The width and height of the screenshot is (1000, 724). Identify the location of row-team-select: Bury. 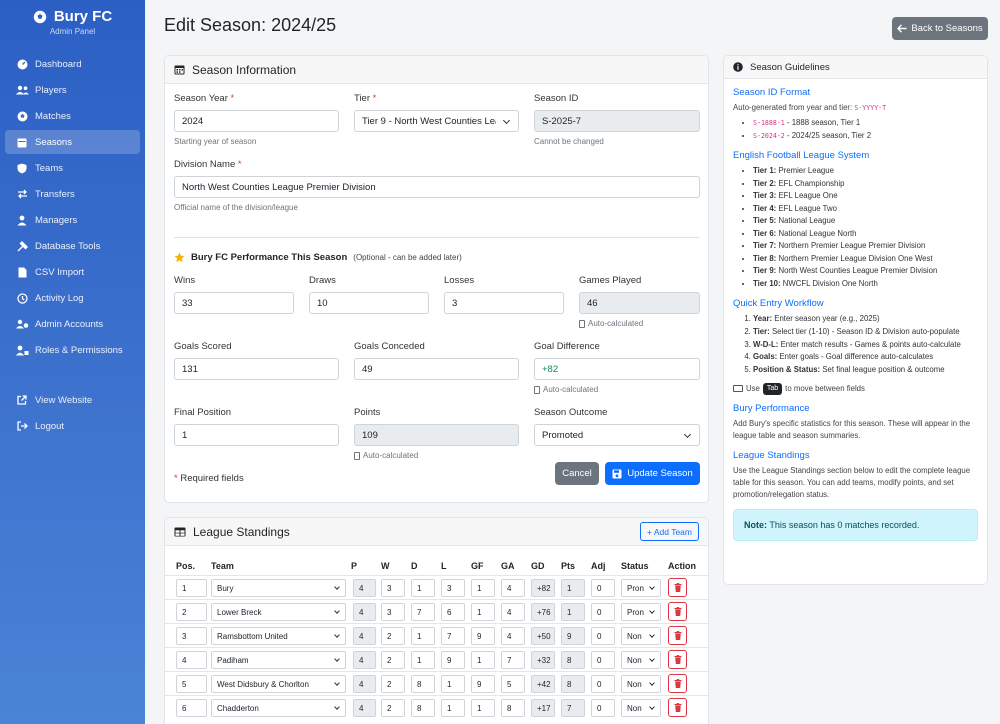
(278, 588).